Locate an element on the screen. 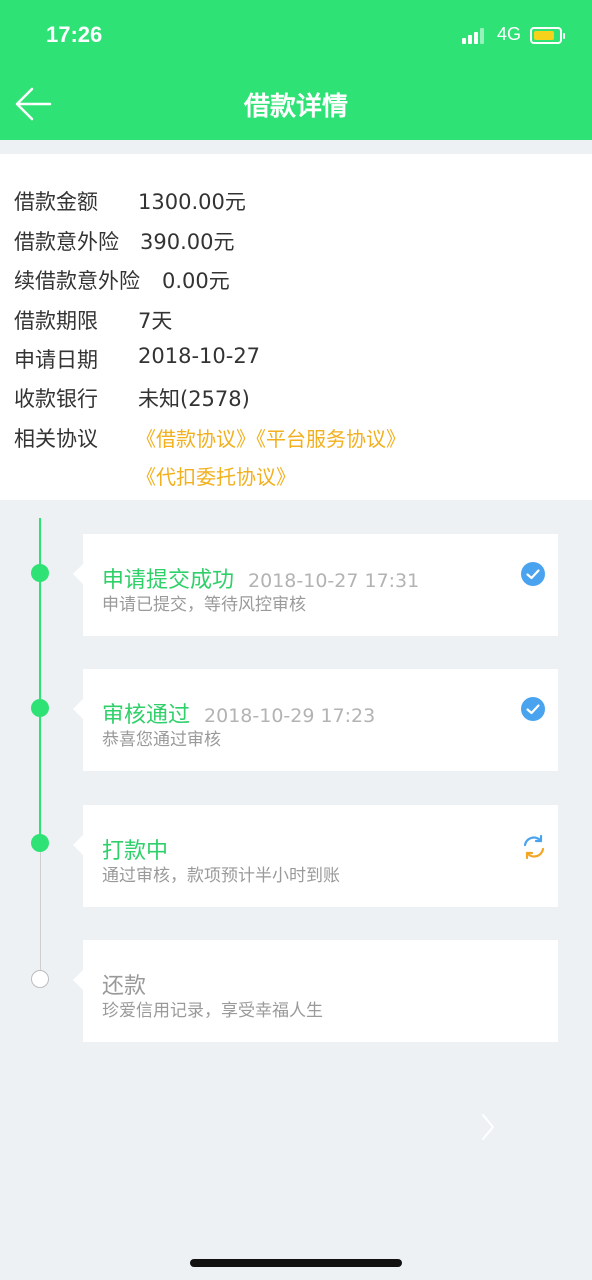 The height and width of the screenshot is (1280, 592). detail-label: 借款金额 is located at coordinates (56, 202).